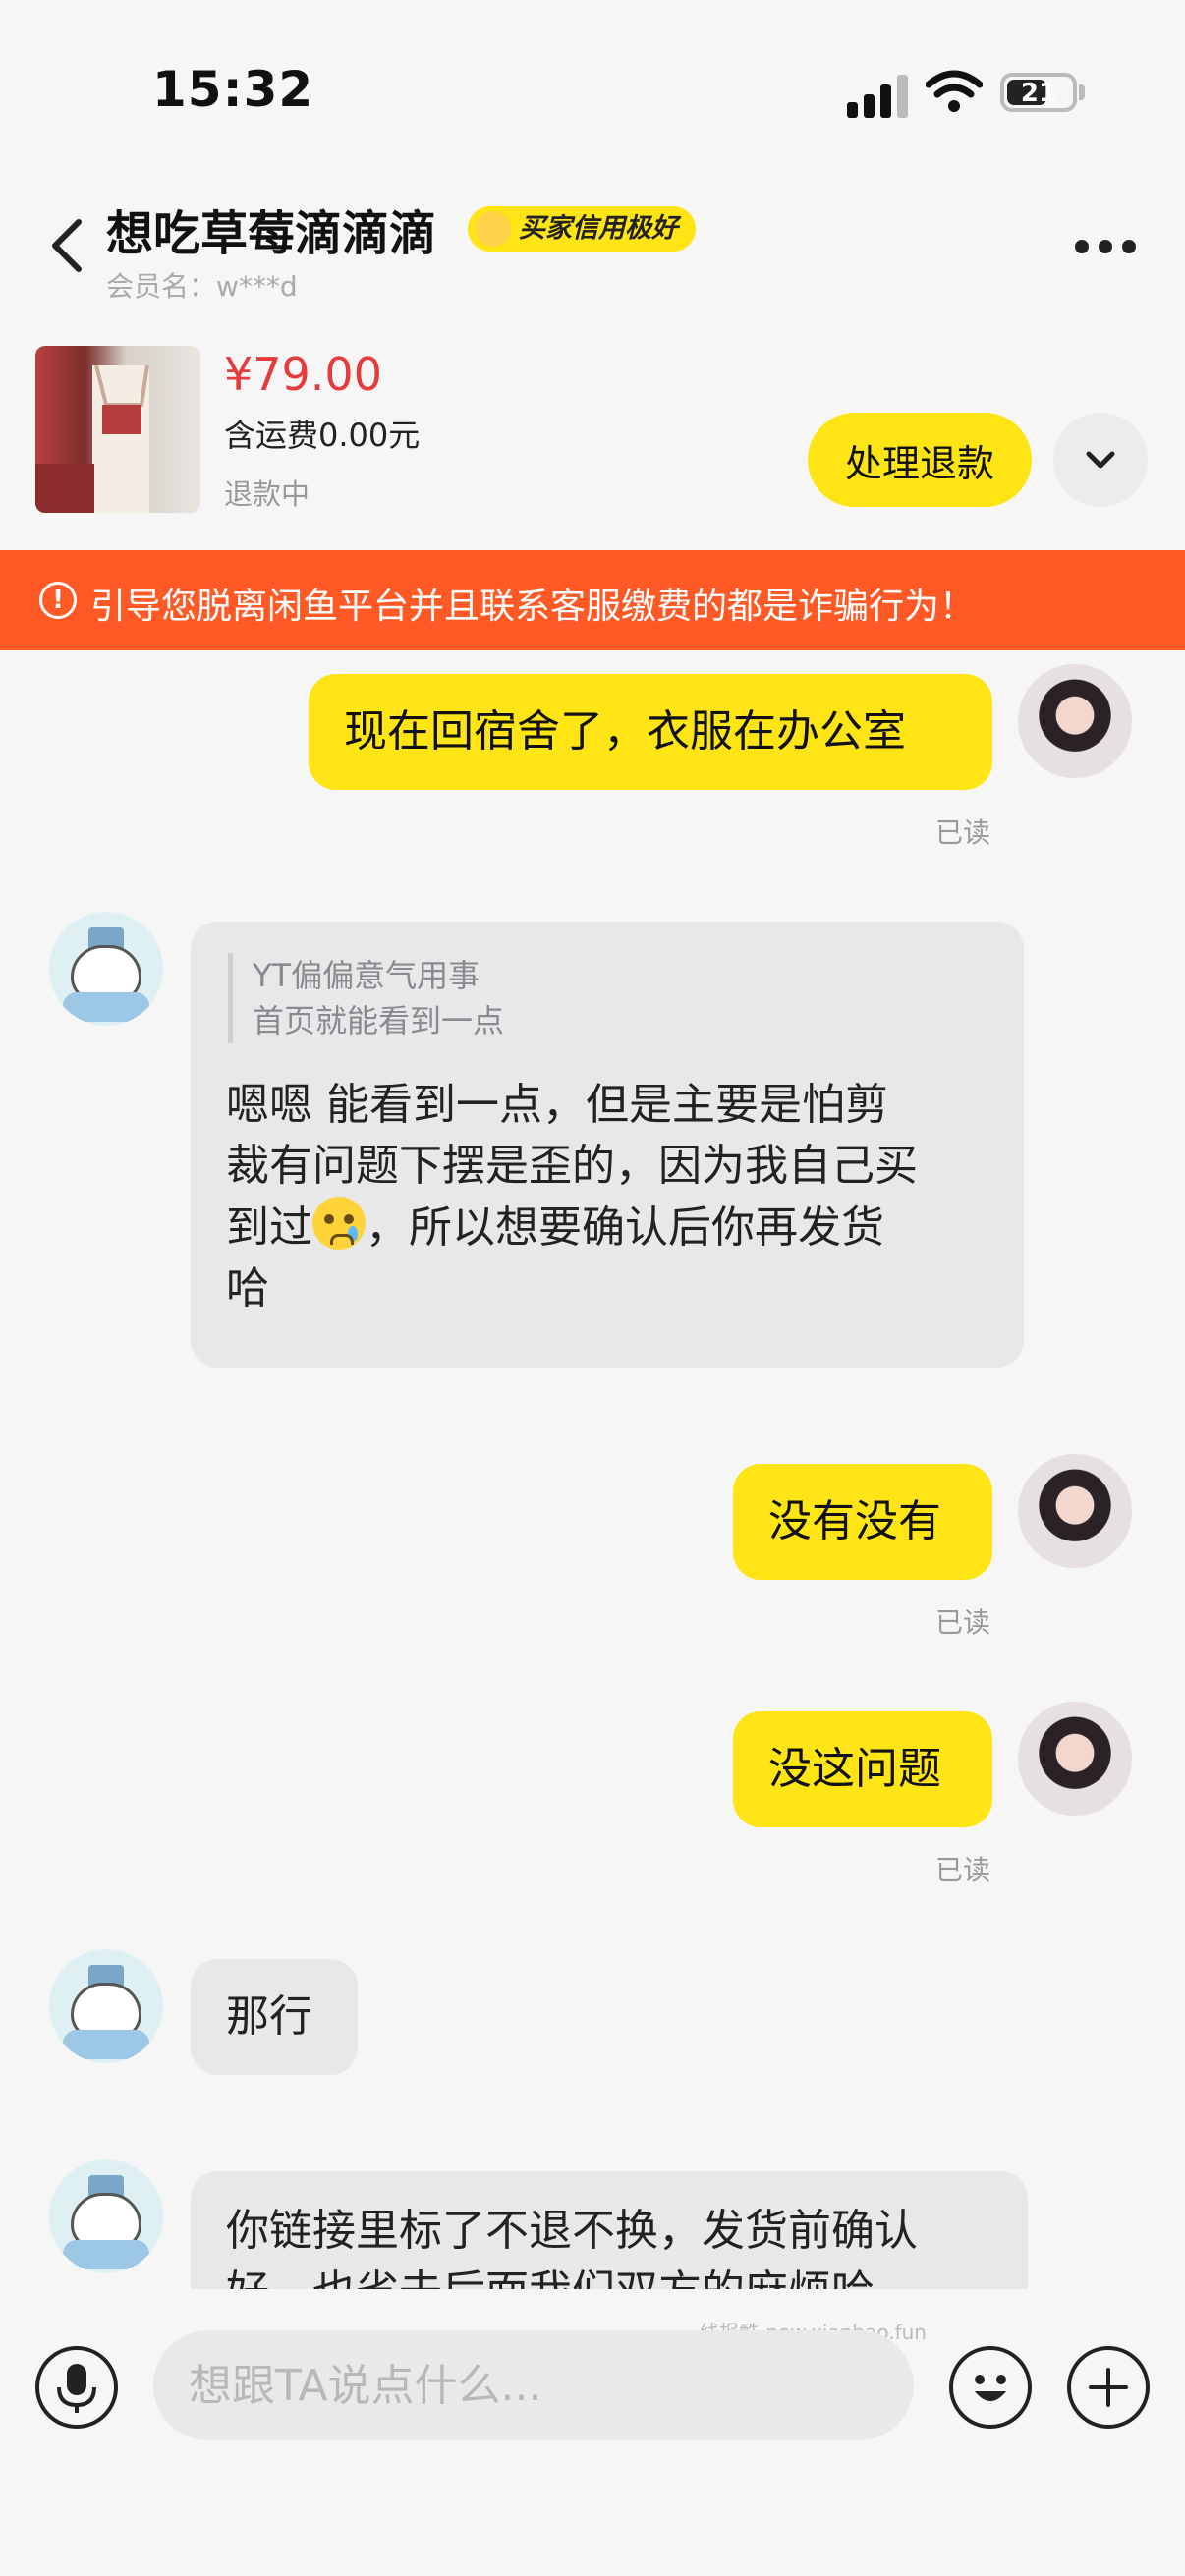 Image resolution: width=1185 pixels, height=2576 pixels. Describe the element at coordinates (367, 975) in the screenshot. I see `quoted-author: YT偏偏意气用事` at that location.